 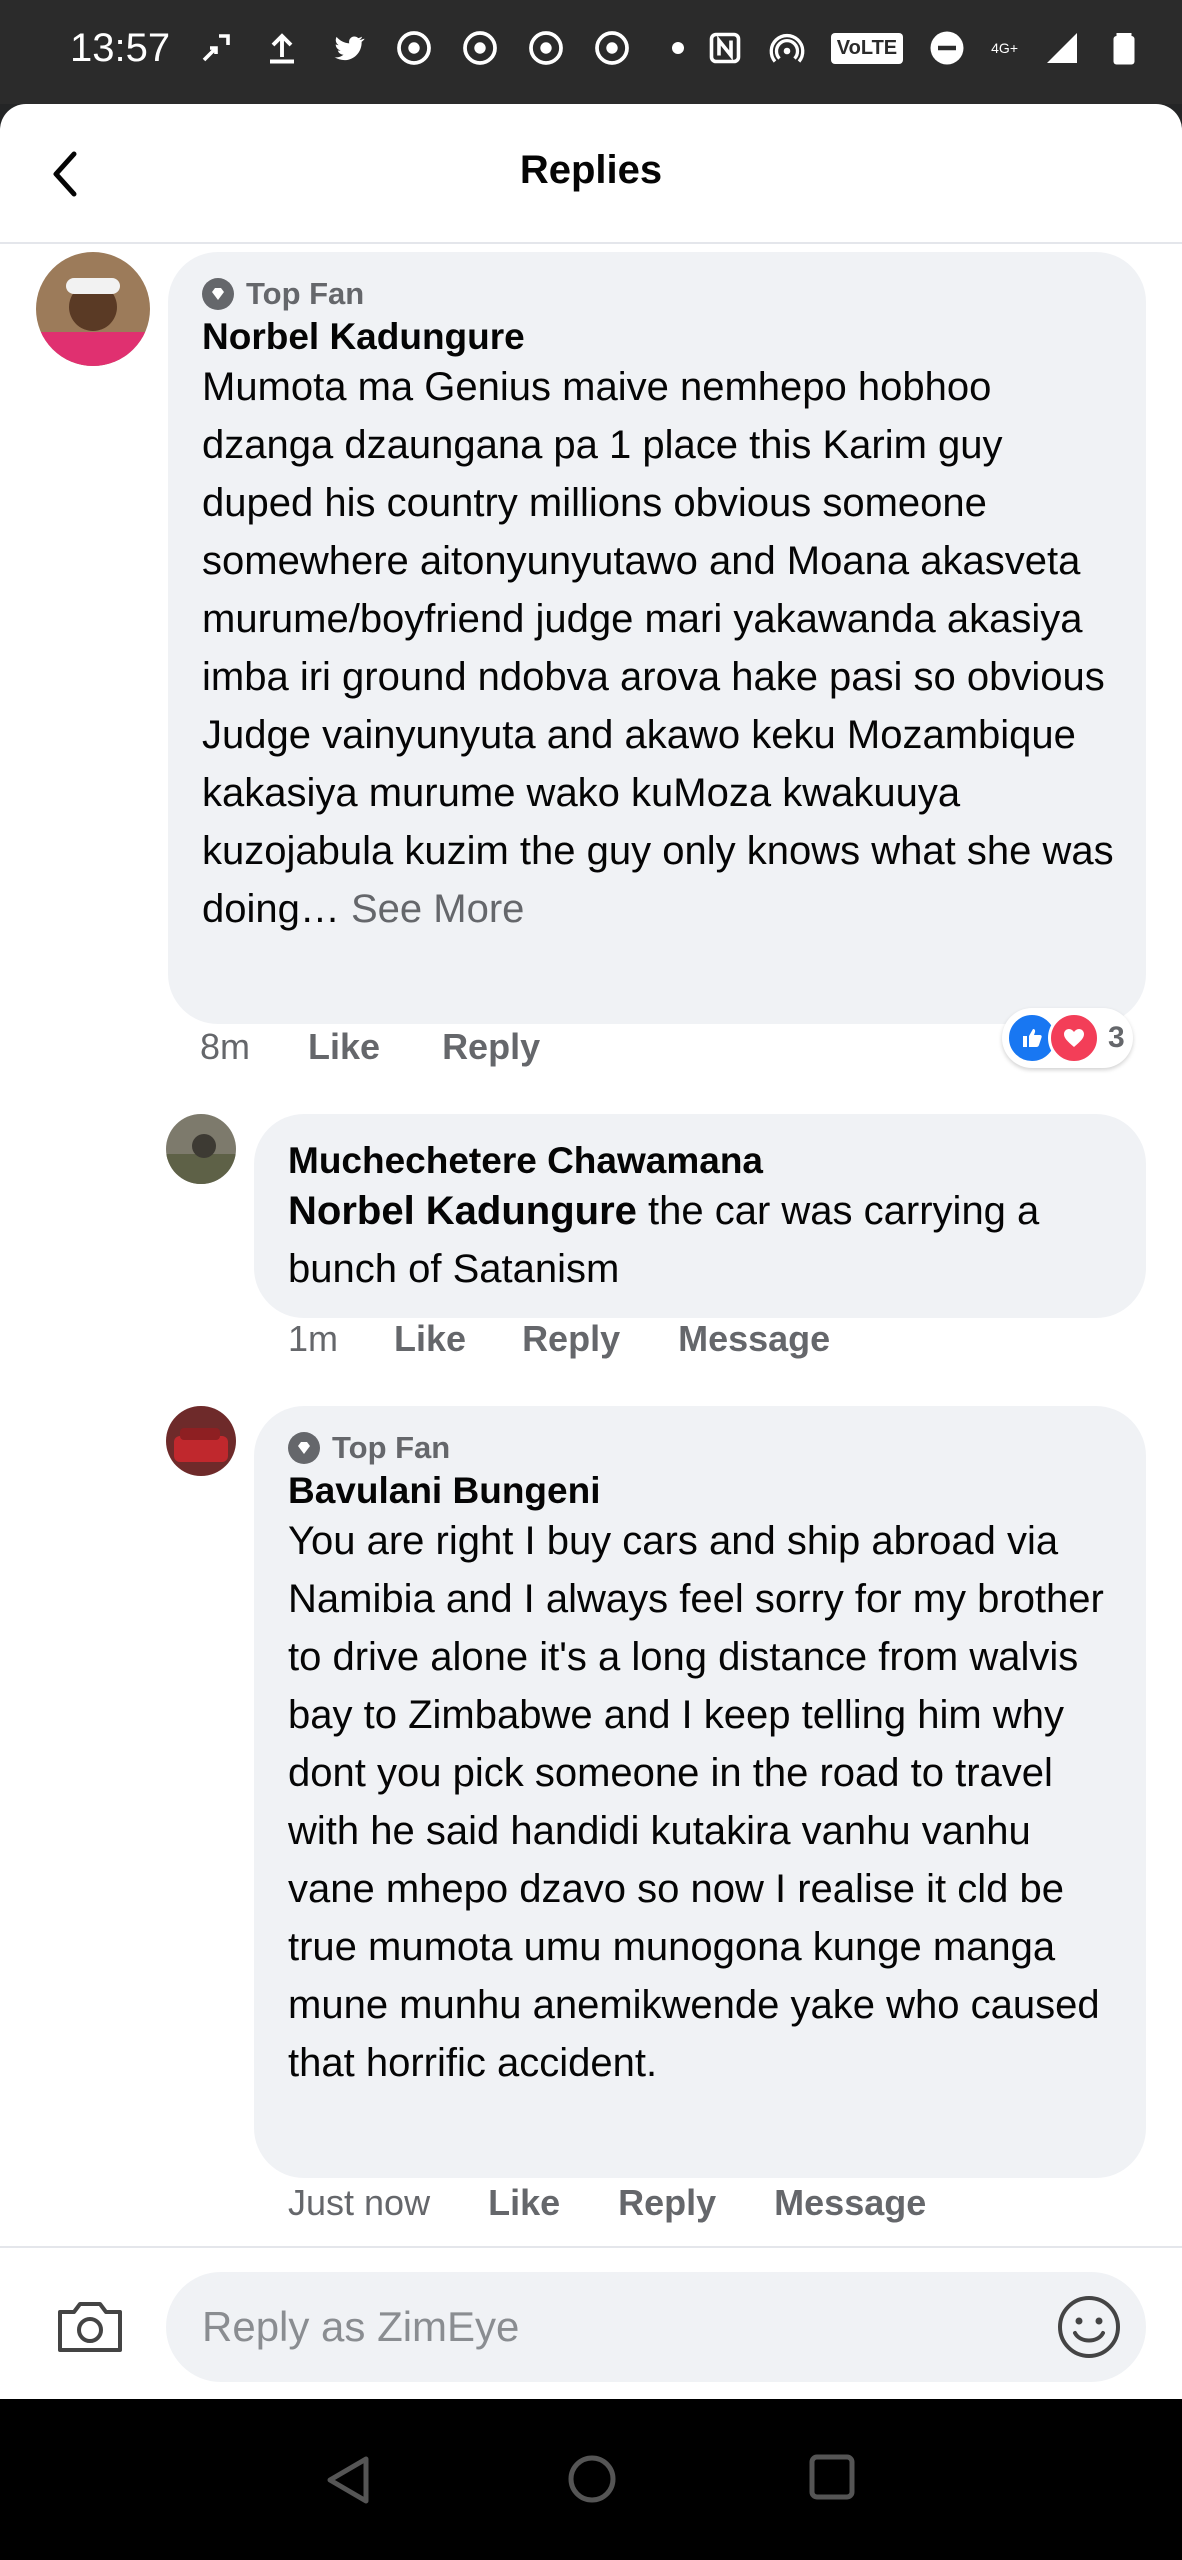 What do you see at coordinates (225, 1046) in the screenshot?
I see `comment-time: 8m` at bounding box center [225, 1046].